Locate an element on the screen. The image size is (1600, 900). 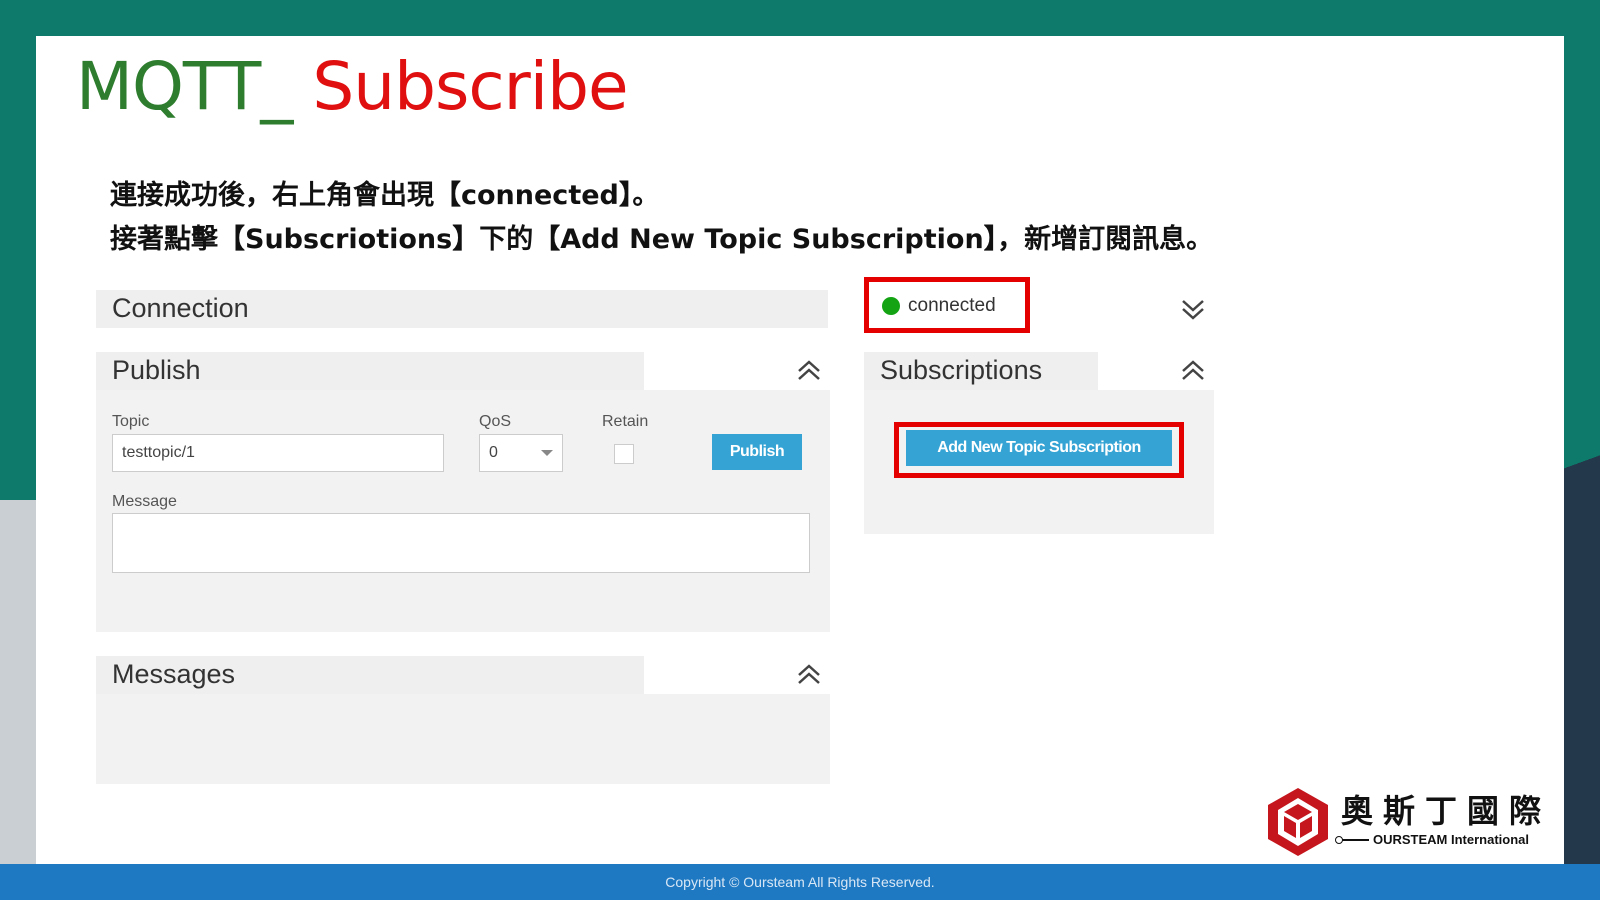
retain-checkbox is located at coordinates (624, 454).